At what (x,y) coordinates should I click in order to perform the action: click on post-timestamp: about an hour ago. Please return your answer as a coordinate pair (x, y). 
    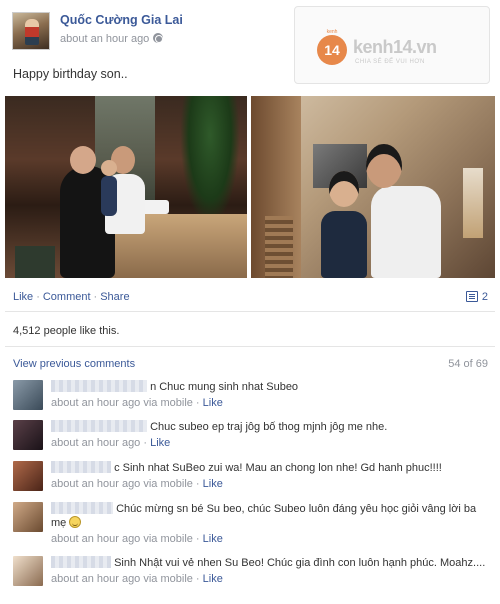
    Looking at the image, I should click on (112, 39).